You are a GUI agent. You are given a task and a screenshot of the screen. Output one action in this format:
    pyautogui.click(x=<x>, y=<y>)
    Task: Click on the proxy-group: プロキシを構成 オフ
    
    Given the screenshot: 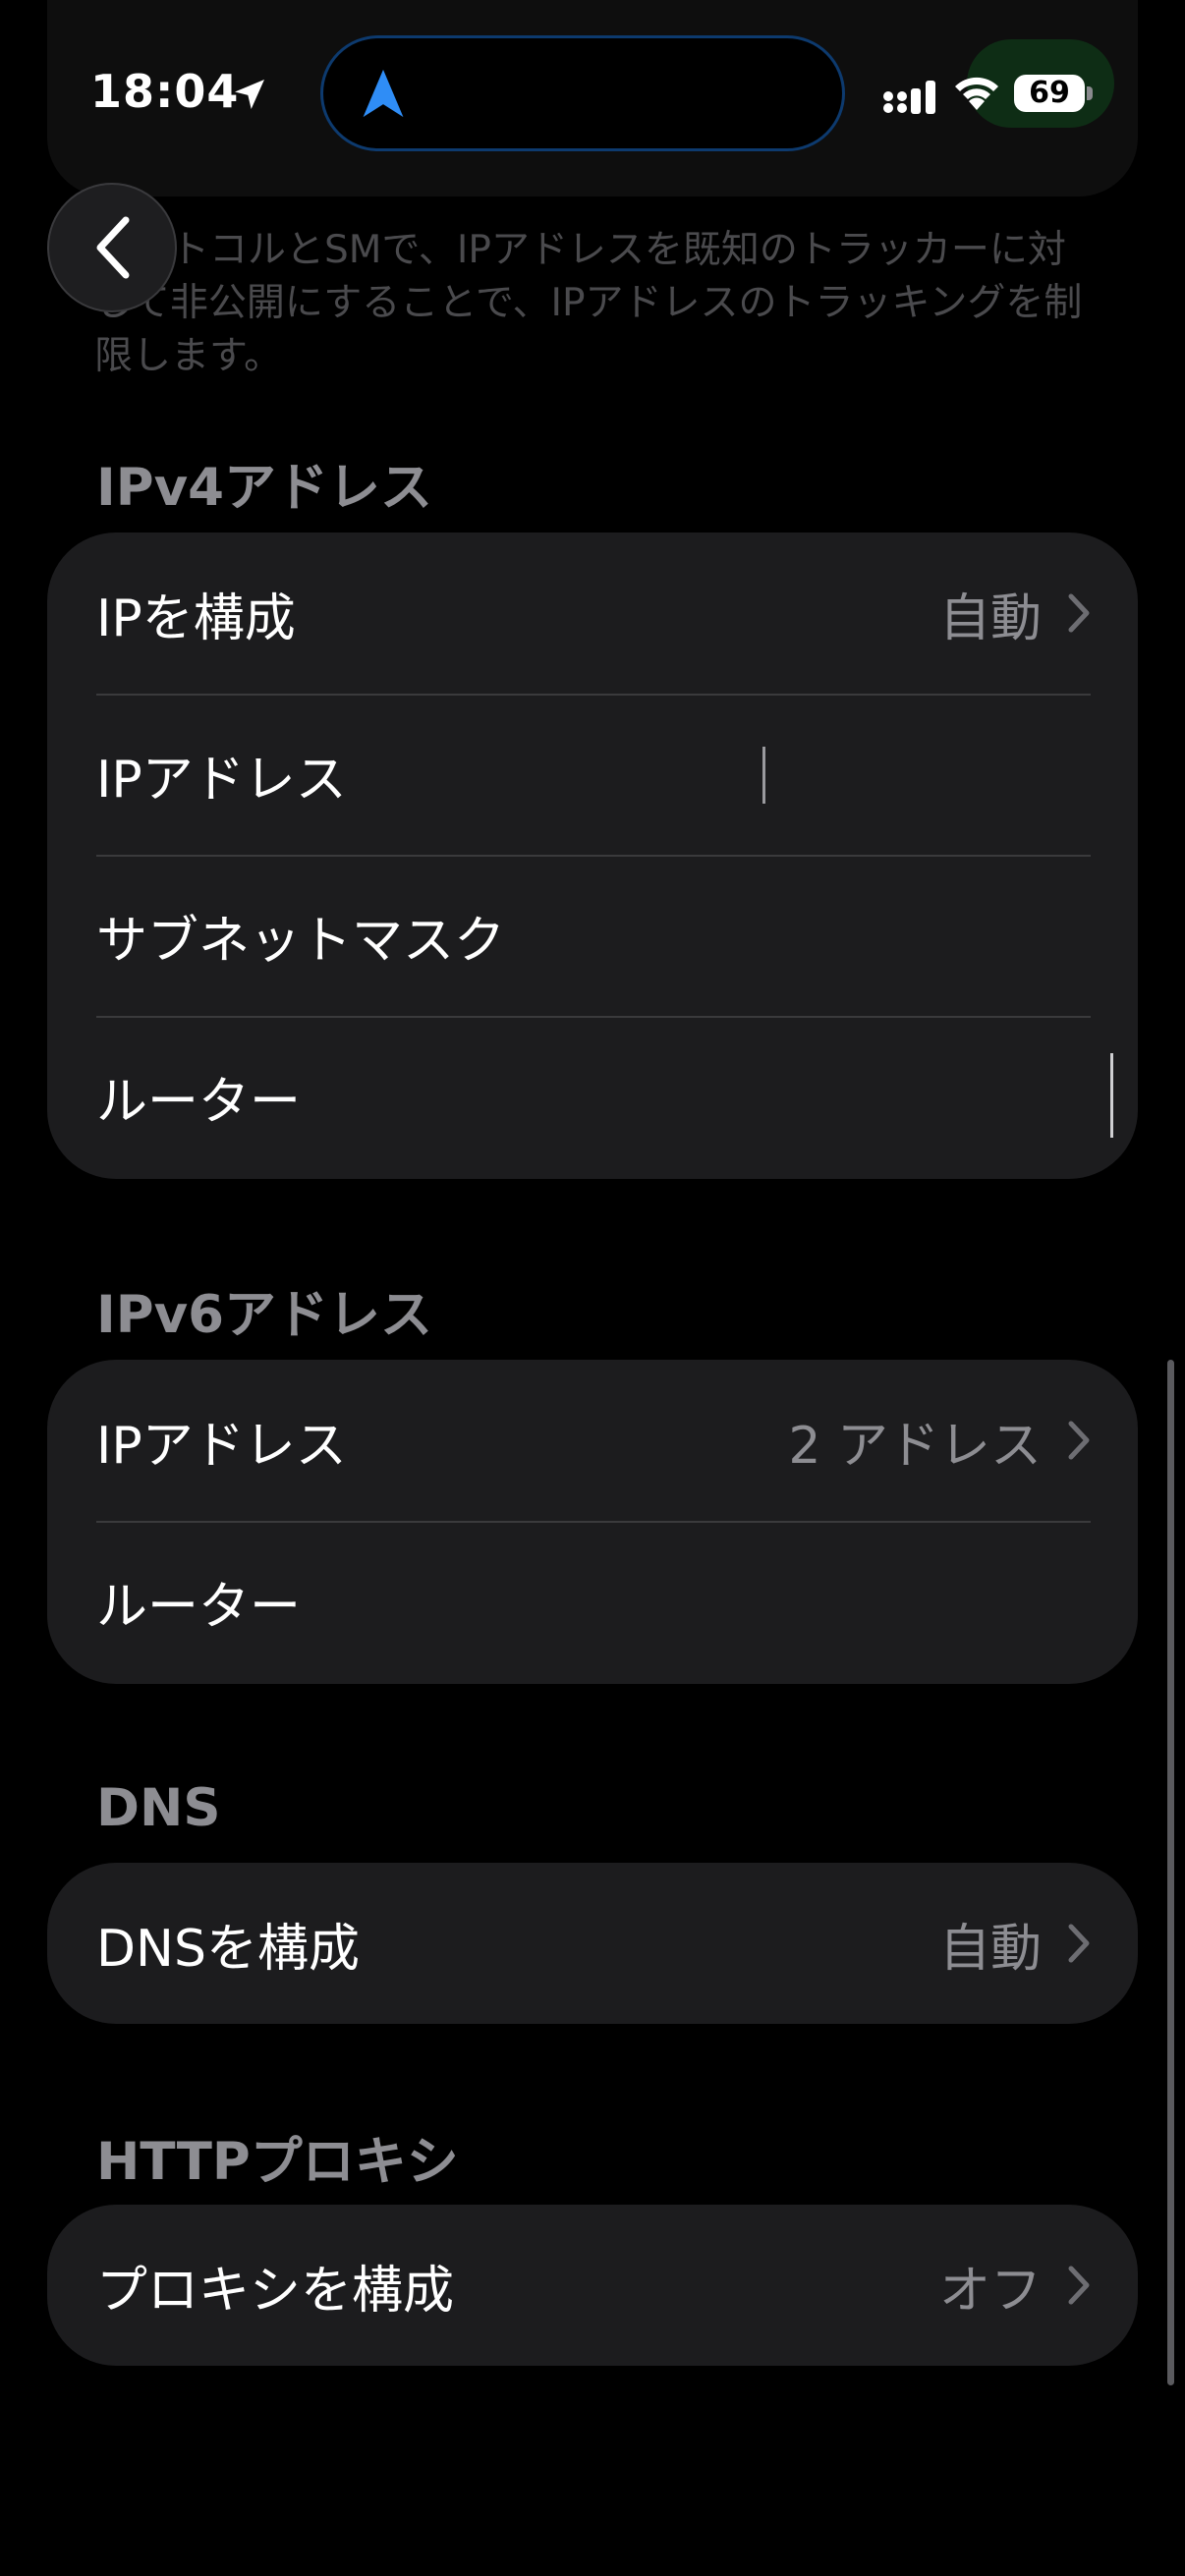 What is the action you would take?
    pyautogui.click(x=592, y=2285)
    